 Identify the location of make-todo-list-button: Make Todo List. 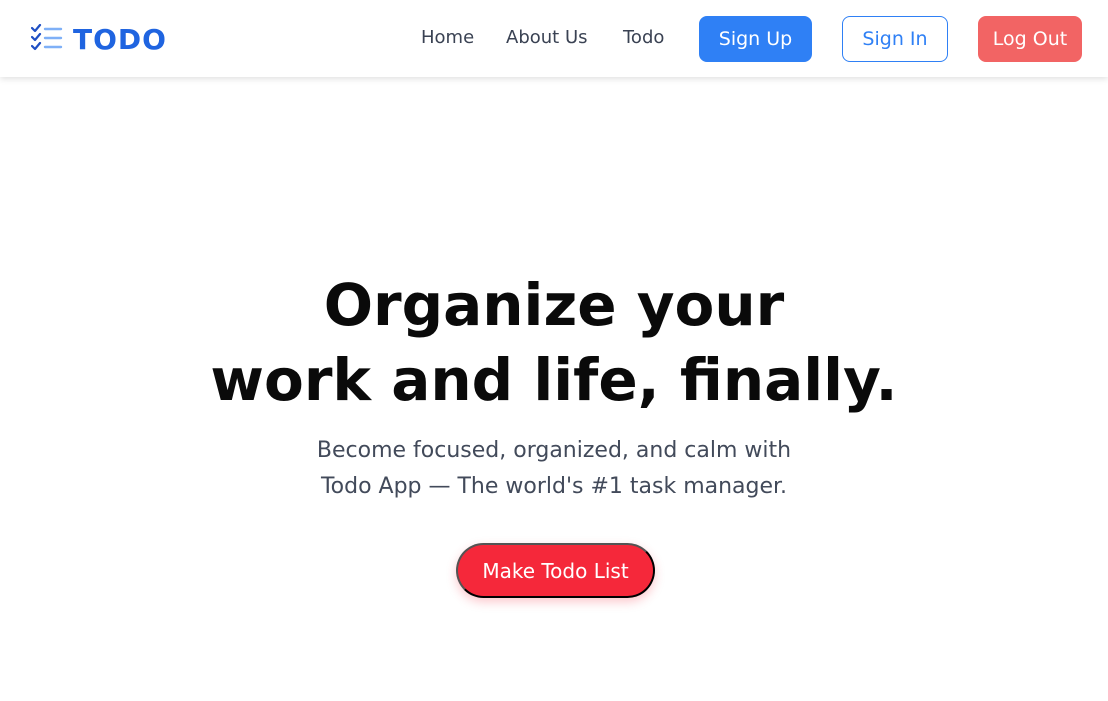
(555, 570).